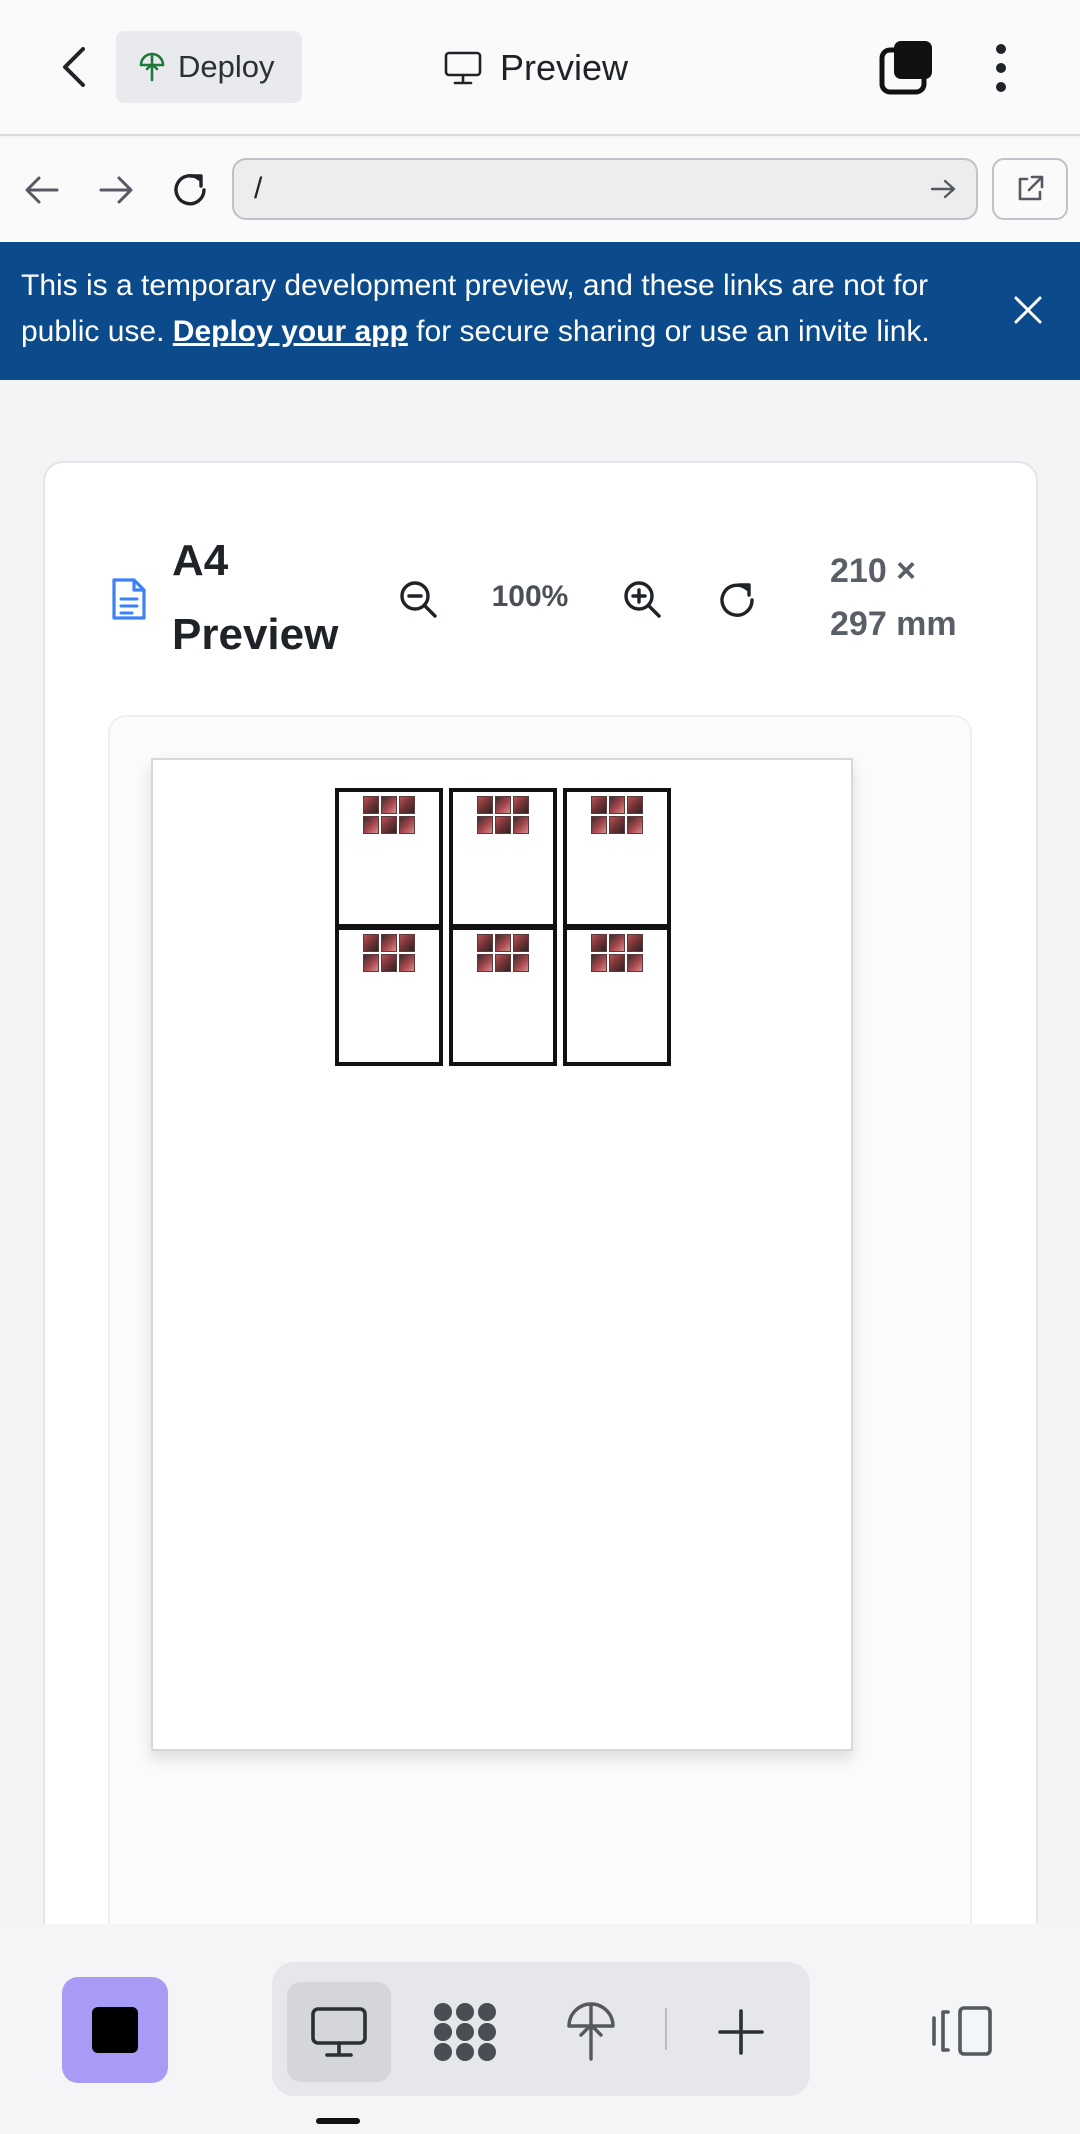  I want to click on rotate-icon, so click(737, 600).